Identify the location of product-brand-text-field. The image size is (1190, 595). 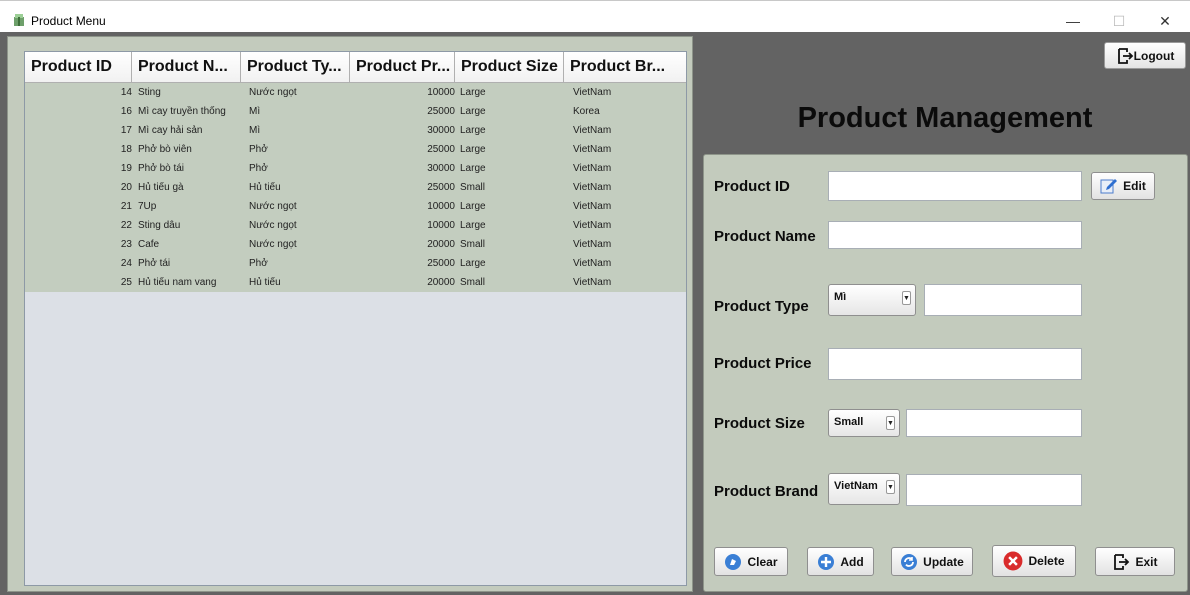
(994, 490).